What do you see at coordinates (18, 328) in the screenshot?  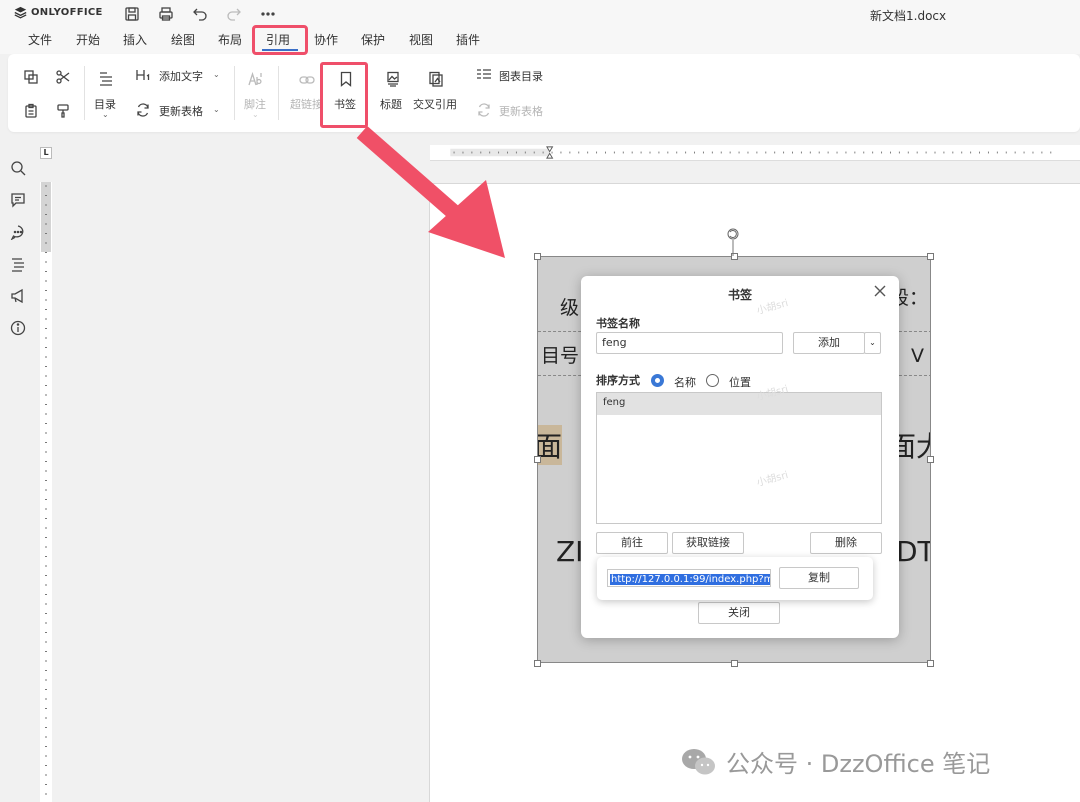 I see `info-icon` at bounding box center [18, 328].